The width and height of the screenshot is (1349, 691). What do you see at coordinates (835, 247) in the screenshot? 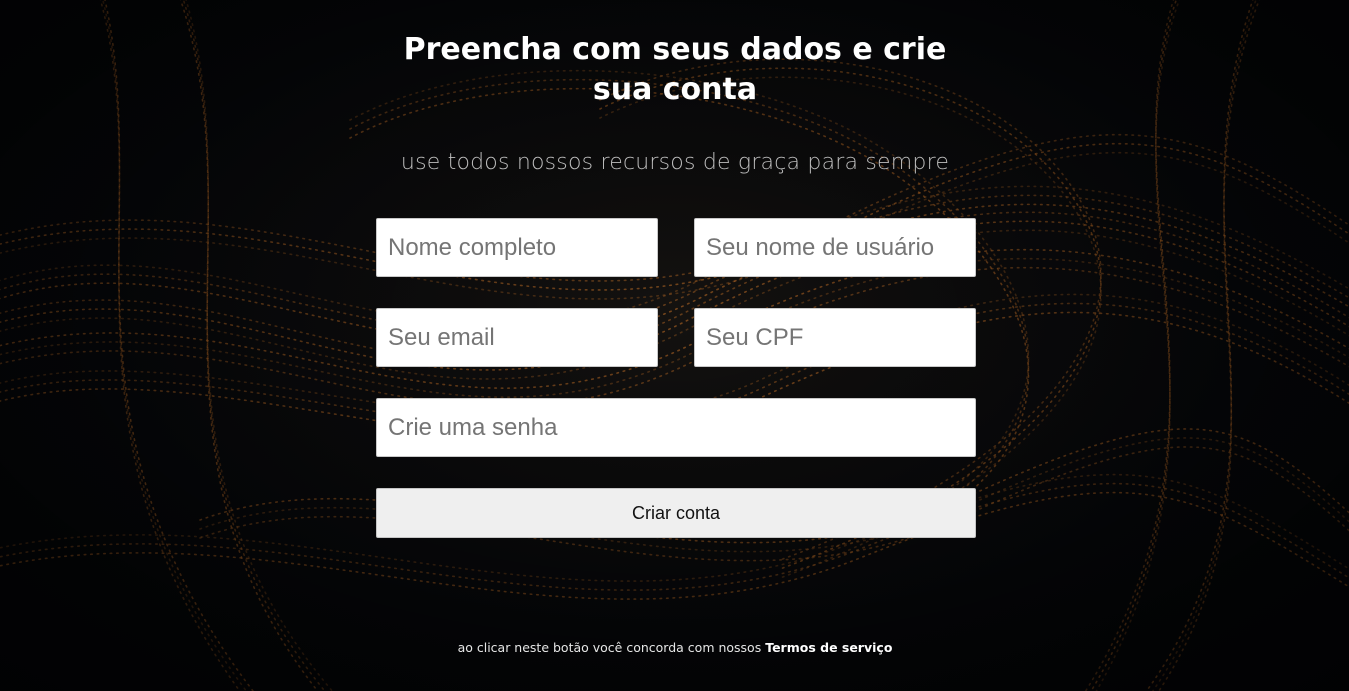
I see `username-input` at bounding box center [835, 247].